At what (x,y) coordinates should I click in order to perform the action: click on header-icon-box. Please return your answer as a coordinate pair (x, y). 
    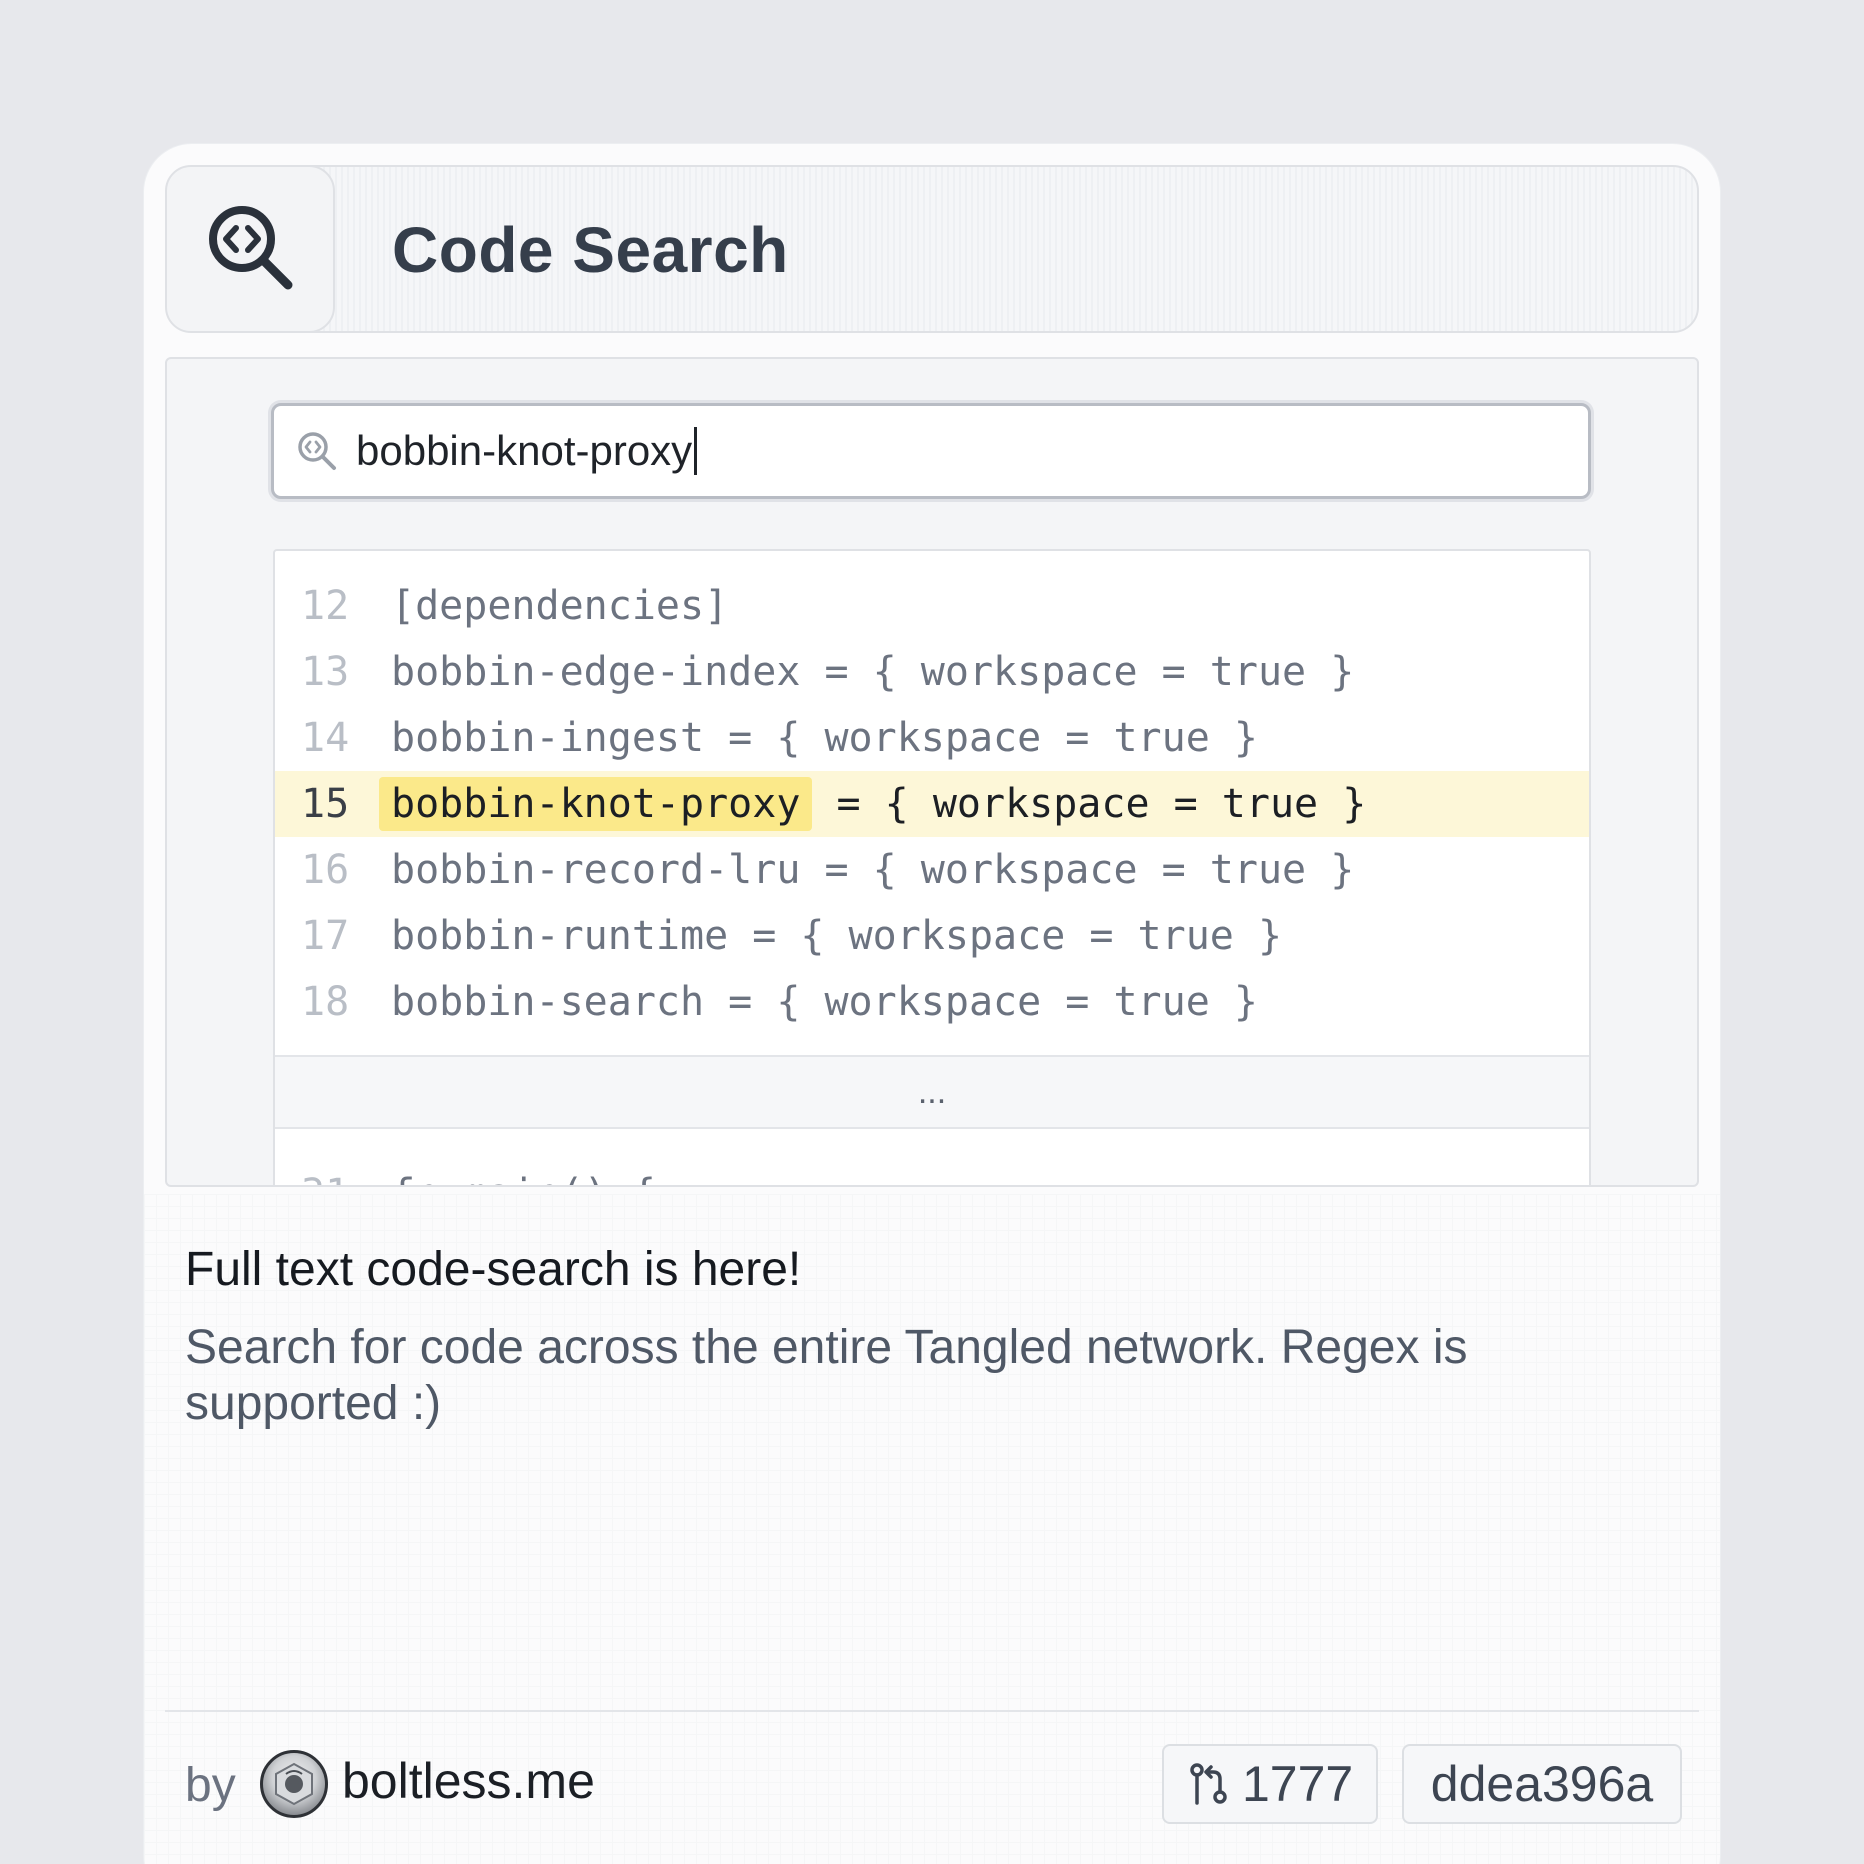
    Looking at the image, I should click on (251, 249).